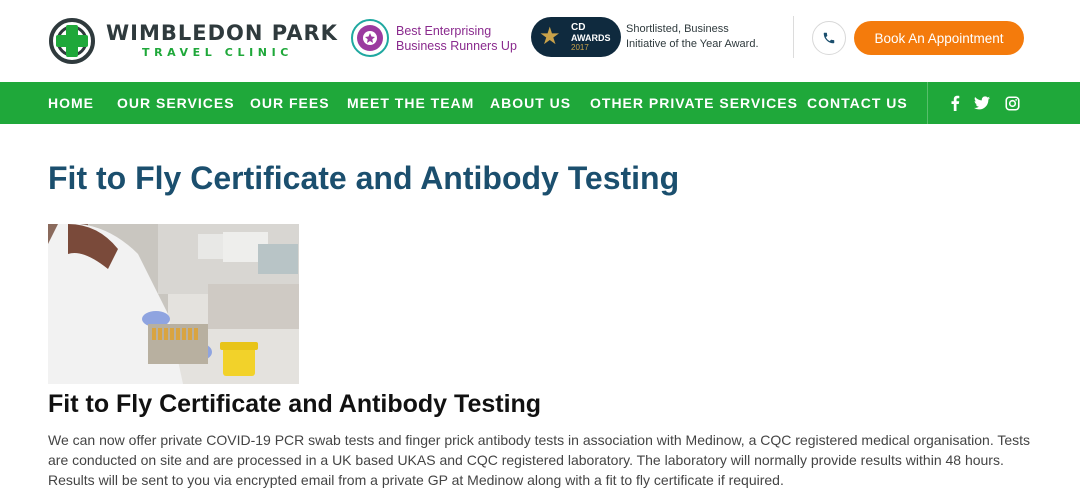  Describe the element at coordinates (176, 103) in the screenshot. I see `nav-item-our-services: OUR SERVICES` at that location.